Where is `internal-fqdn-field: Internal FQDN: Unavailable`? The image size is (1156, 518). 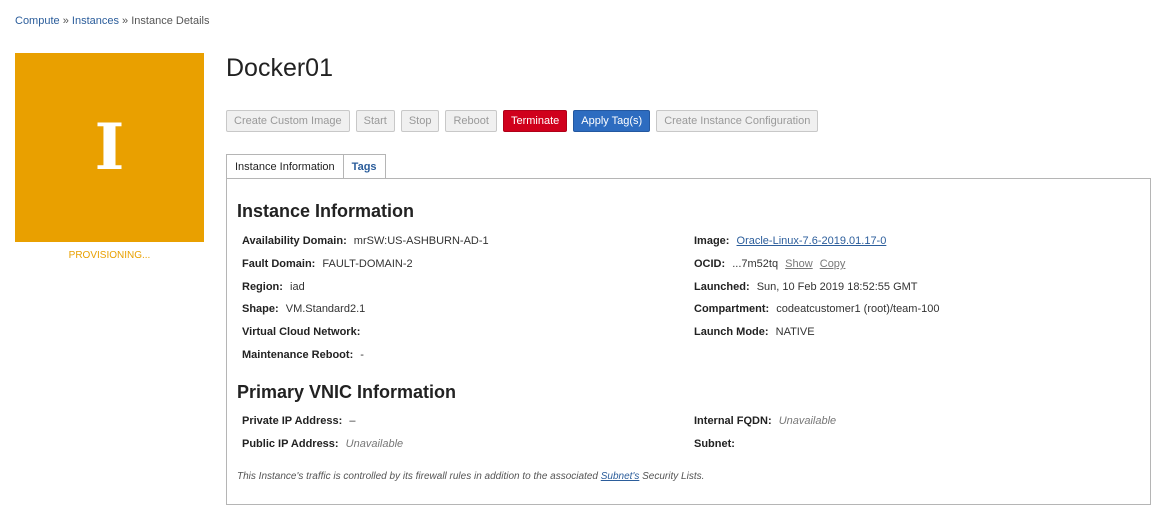 internal-fqdn-field: Internal FQDN: Unavailable is located at coordinates (765, 421).